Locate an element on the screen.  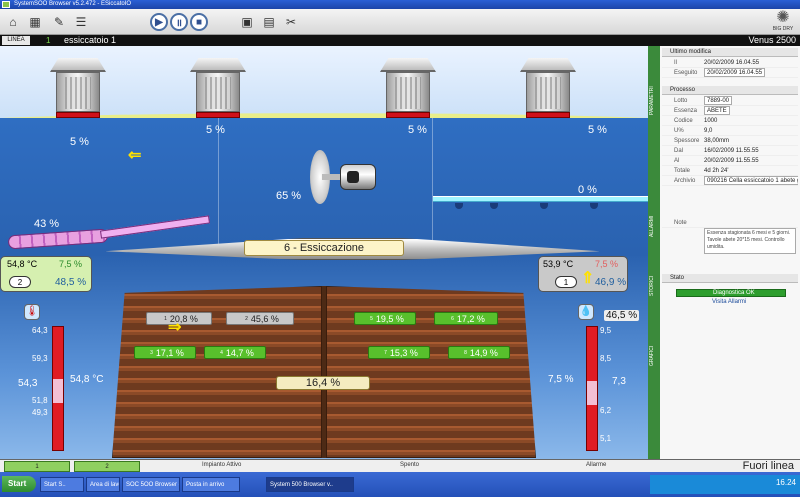
window-titlebar: SystemSOO Browser v5.2.472 - ESiccatoIO is located at coordinates (400, 4).